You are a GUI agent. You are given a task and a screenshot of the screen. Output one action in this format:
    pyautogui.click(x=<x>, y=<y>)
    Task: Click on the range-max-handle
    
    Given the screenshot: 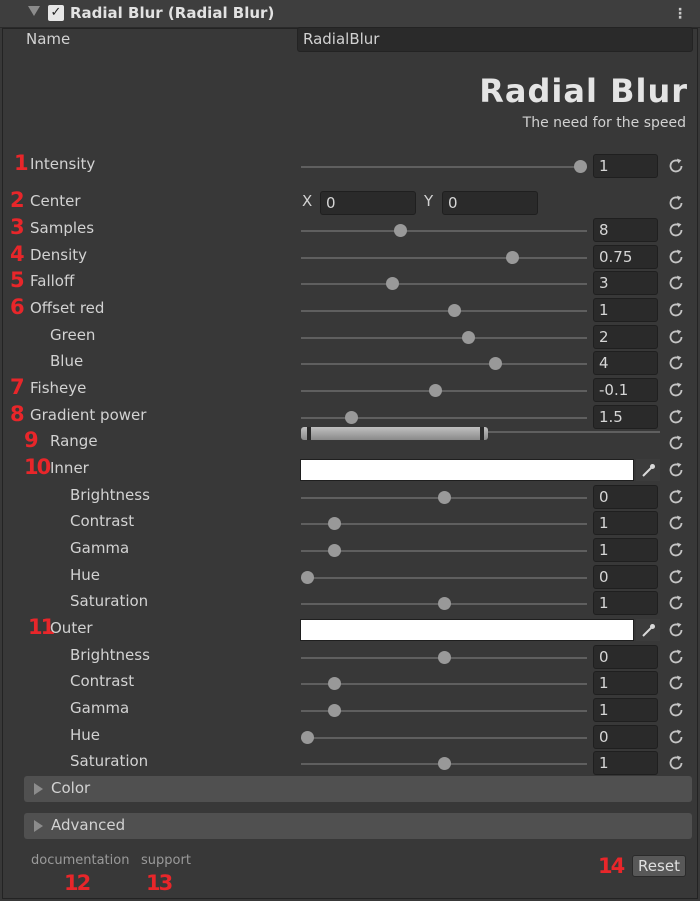 What is the action you would take?
    pyautogui.click(x=482, y=433)
    